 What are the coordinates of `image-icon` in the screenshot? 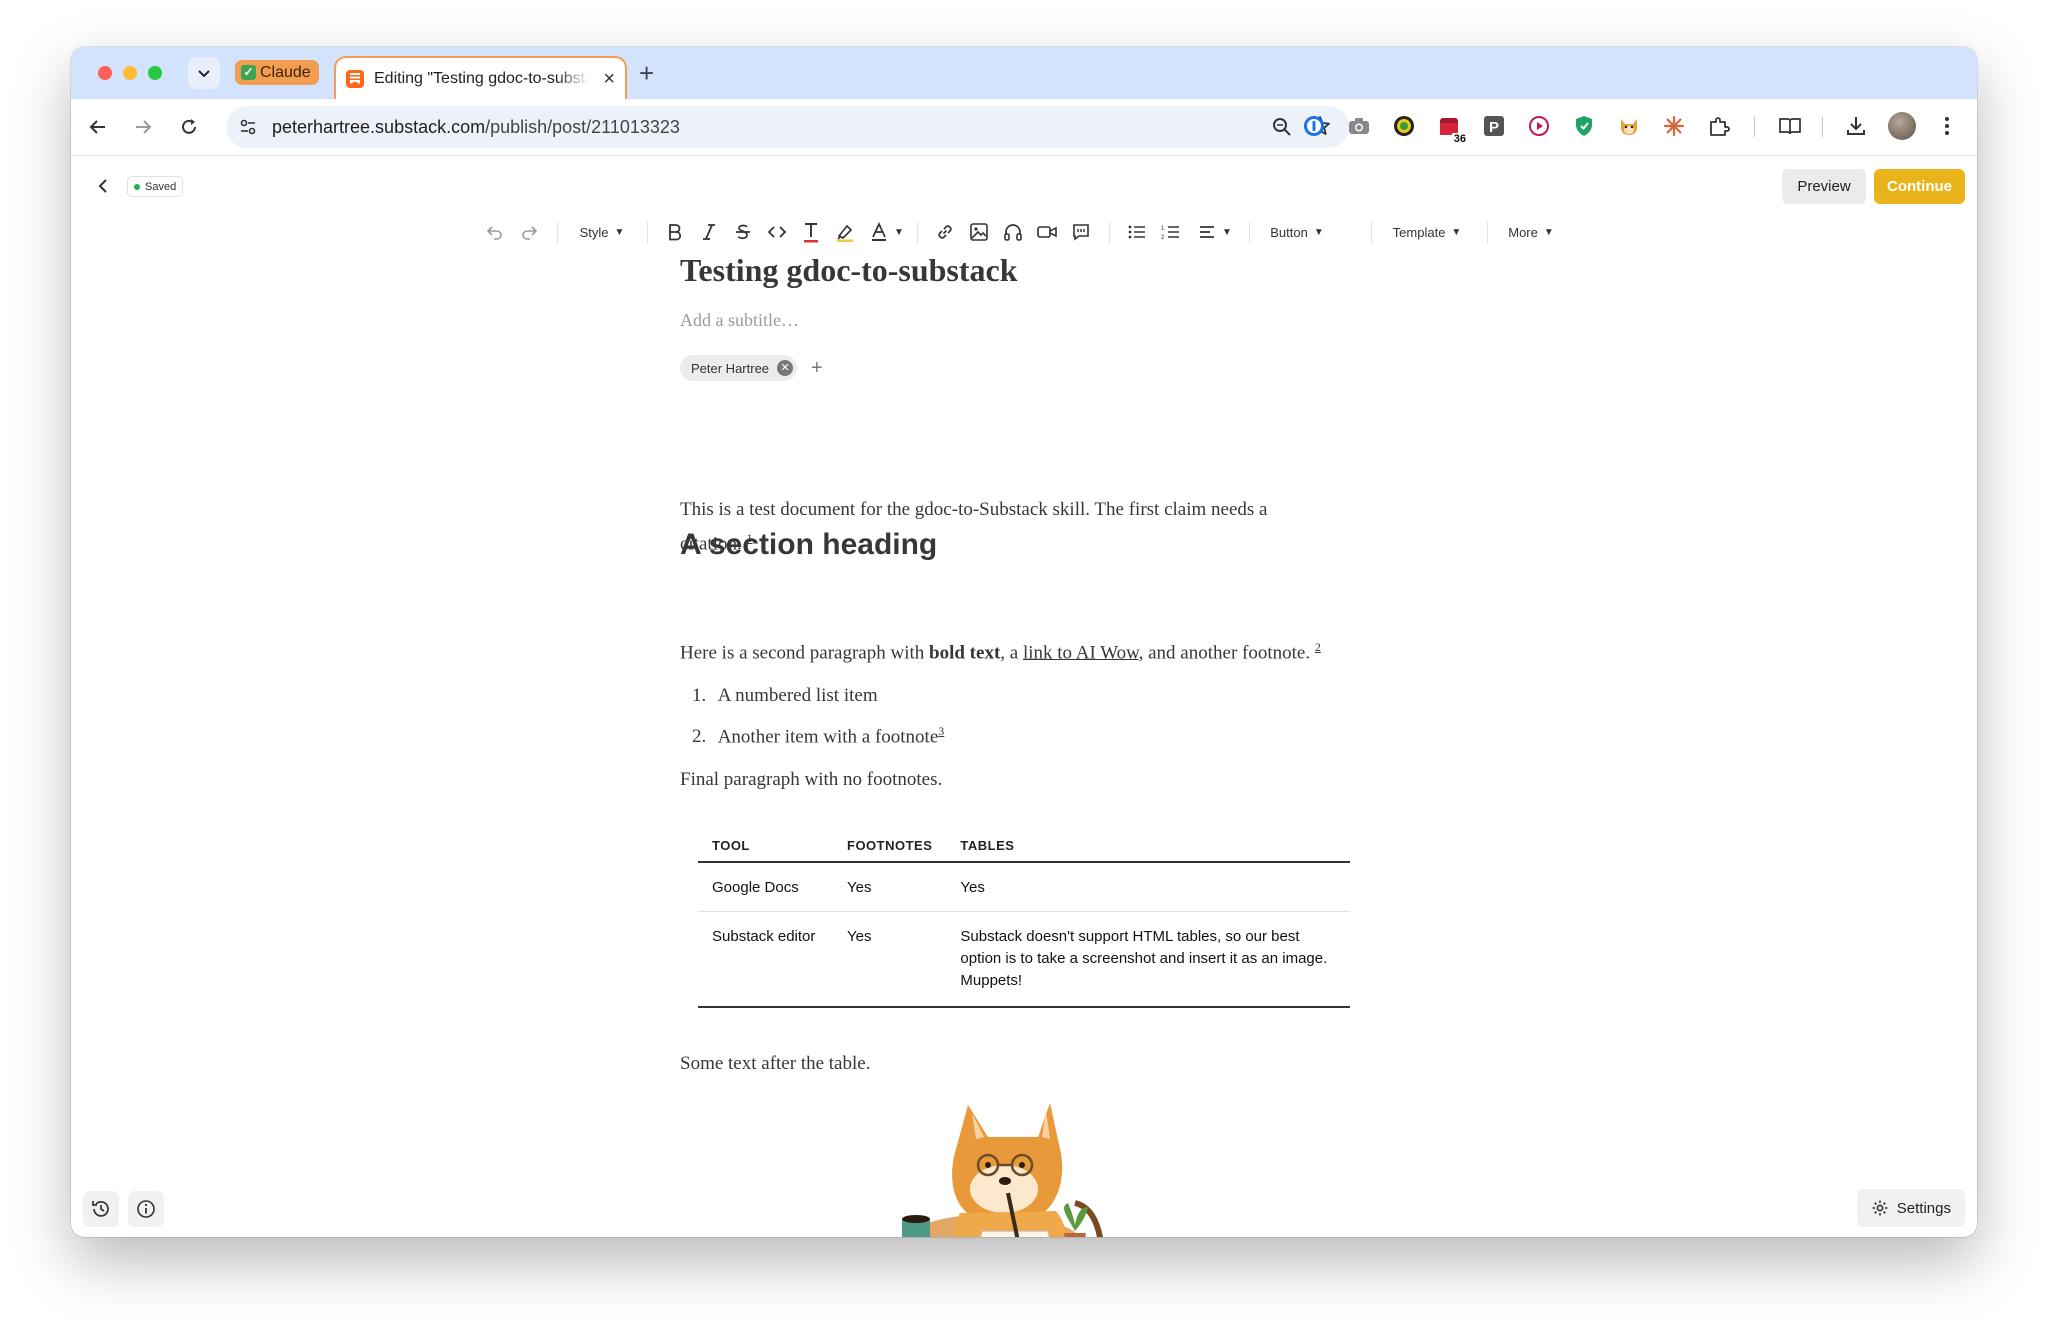 It's located at (979, 232).